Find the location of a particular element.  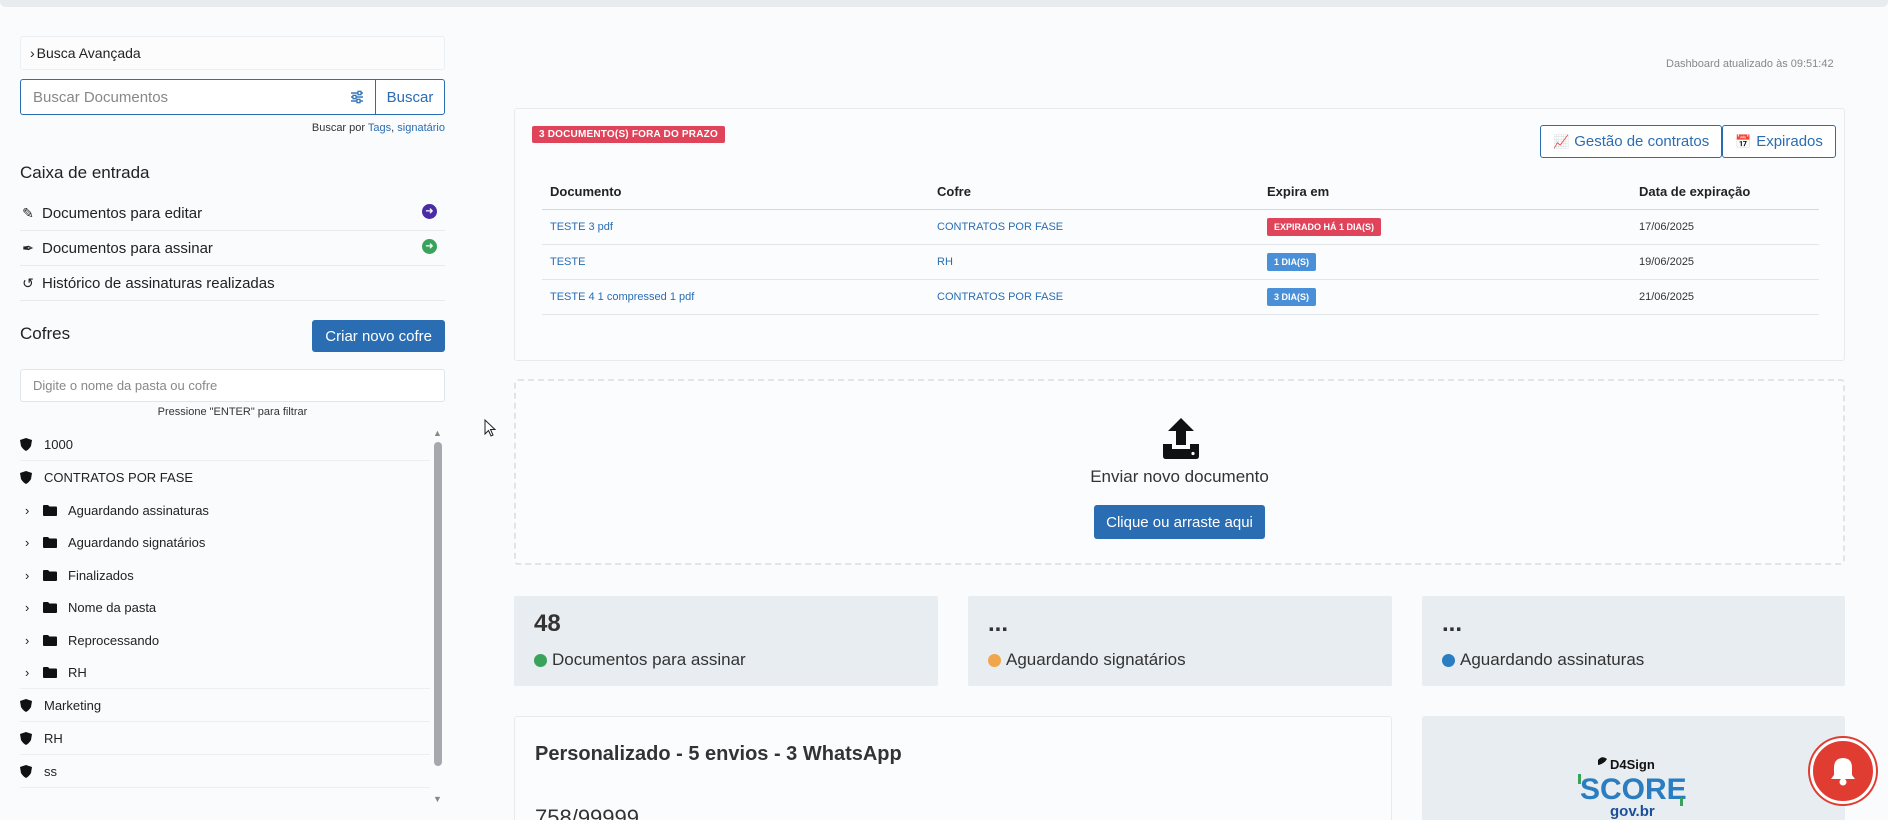

expiry-badge: EXPIRADO HÁ 1 DIA(S) is located at coordinates (1324, 226).